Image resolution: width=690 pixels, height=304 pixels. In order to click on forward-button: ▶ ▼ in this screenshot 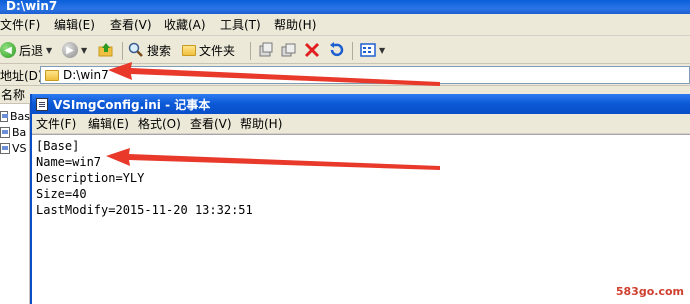, I will do `click(74, 50)`.